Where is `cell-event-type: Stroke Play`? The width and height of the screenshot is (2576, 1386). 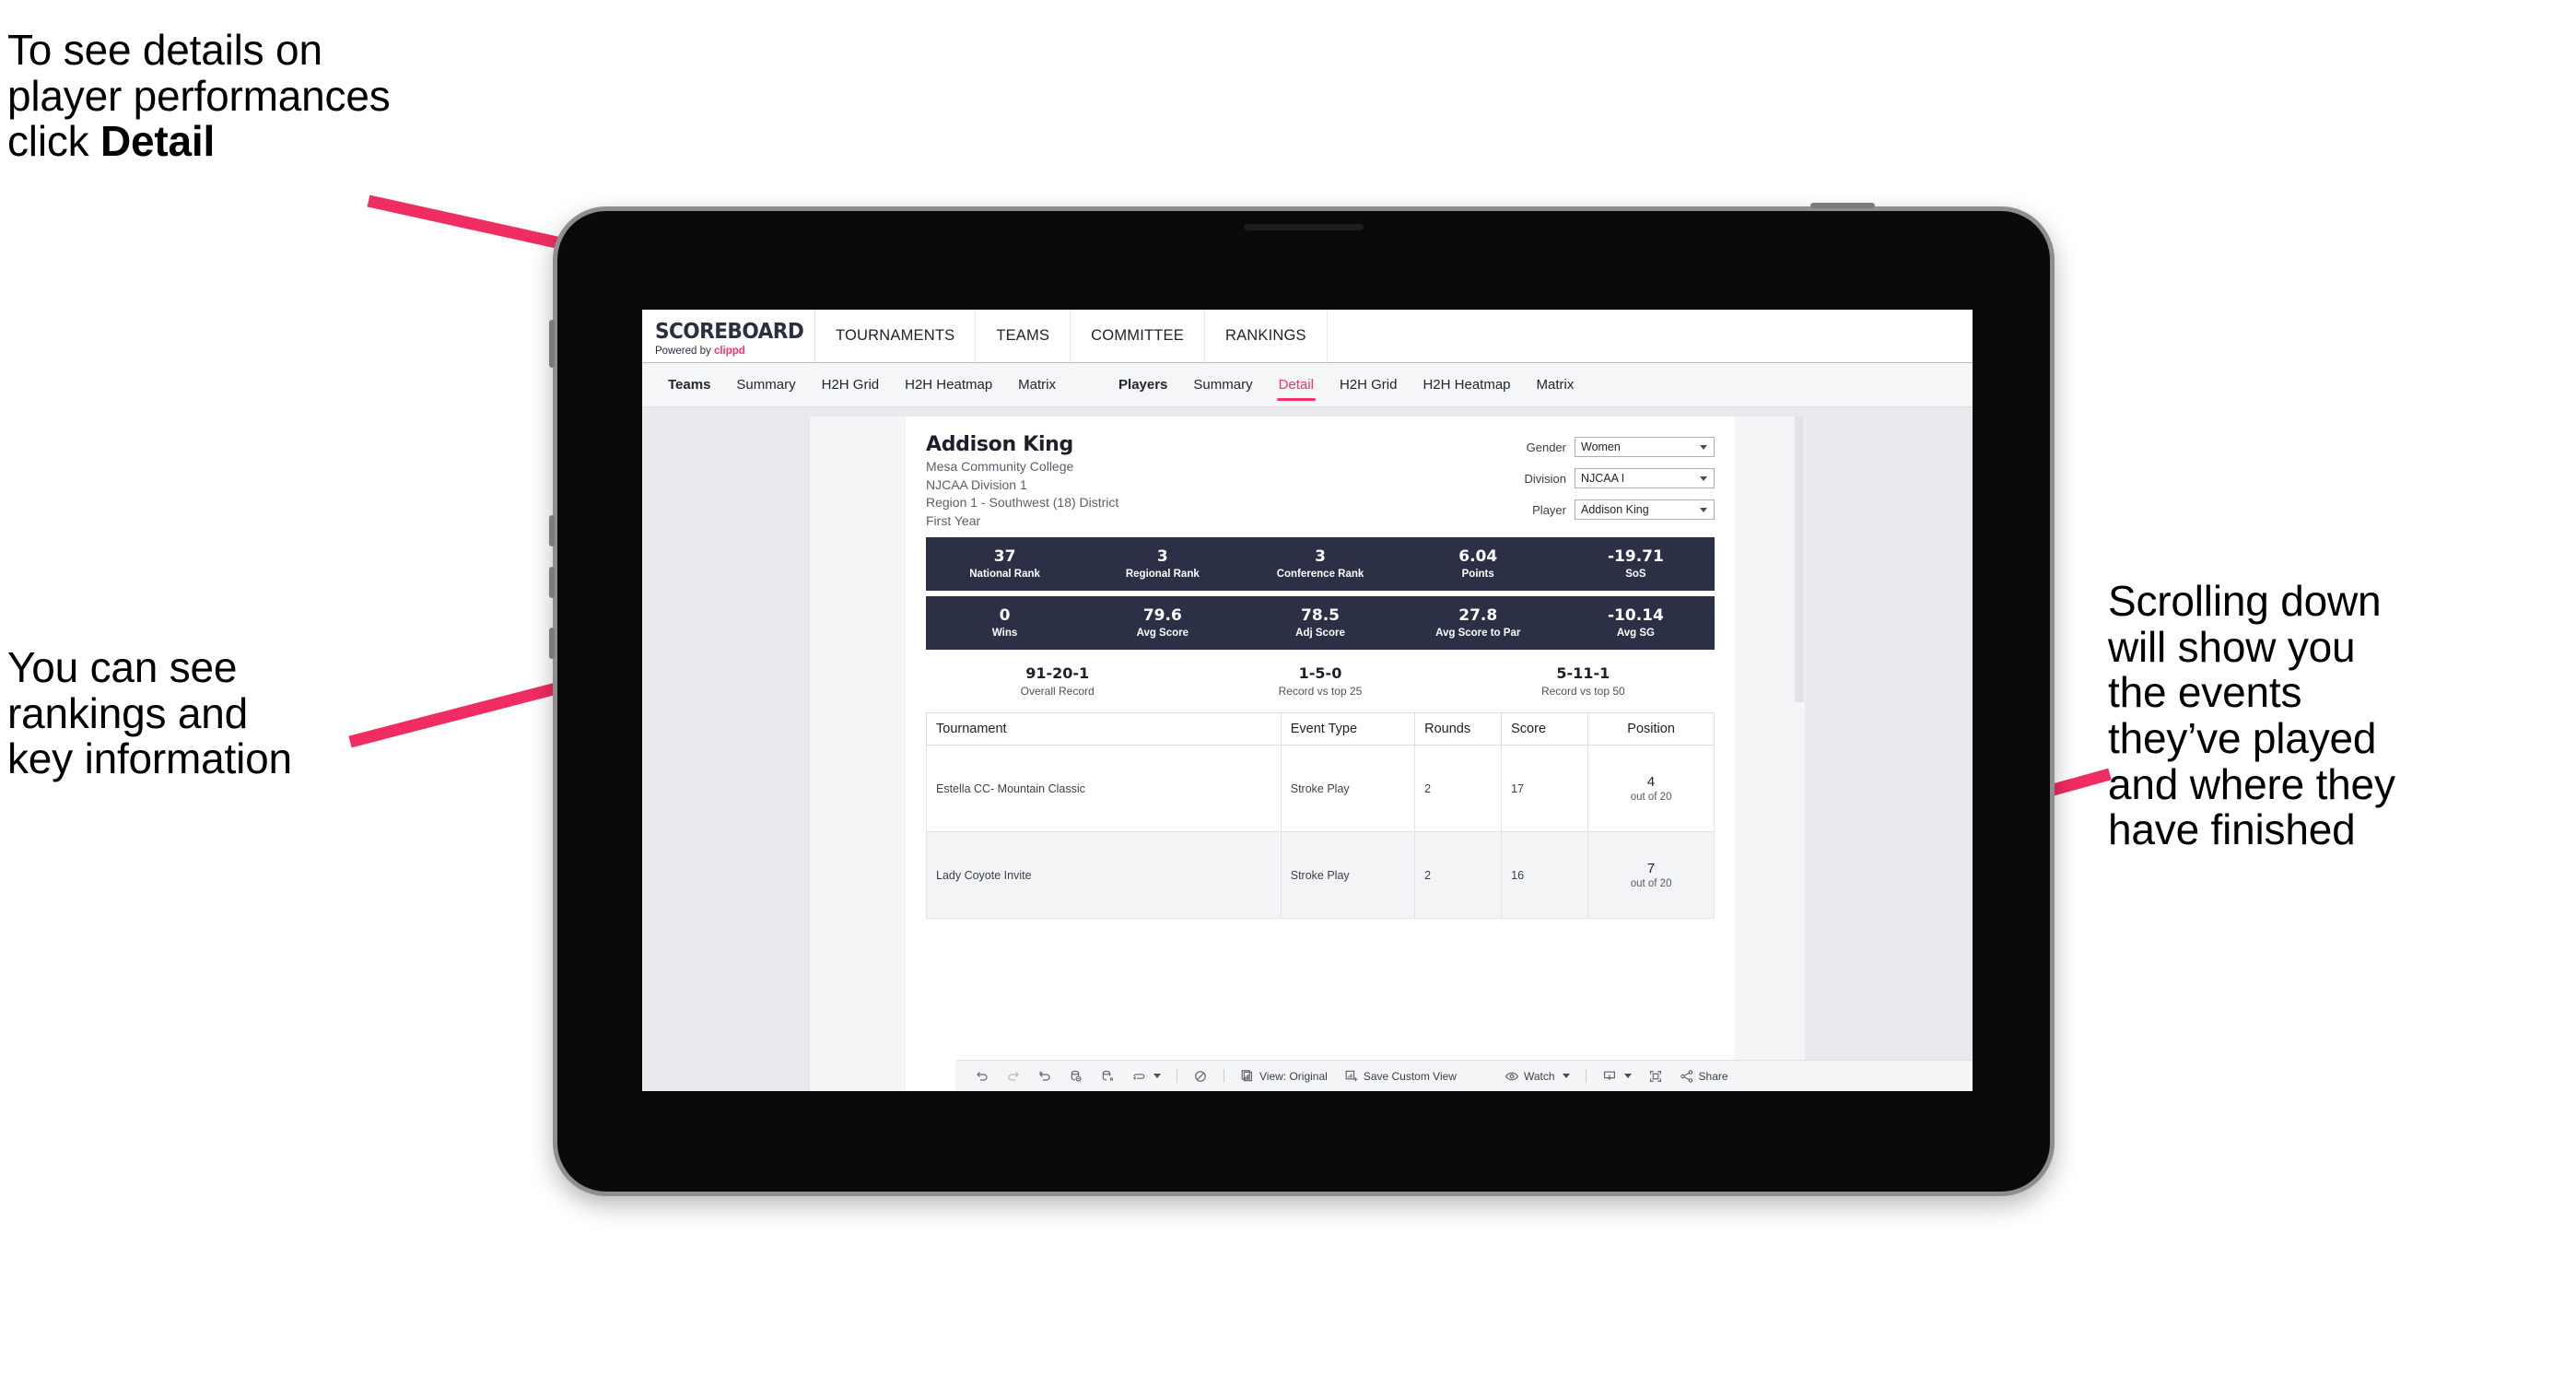
cell-event-type: Stroke Play is located at coordinates (1348, 788).